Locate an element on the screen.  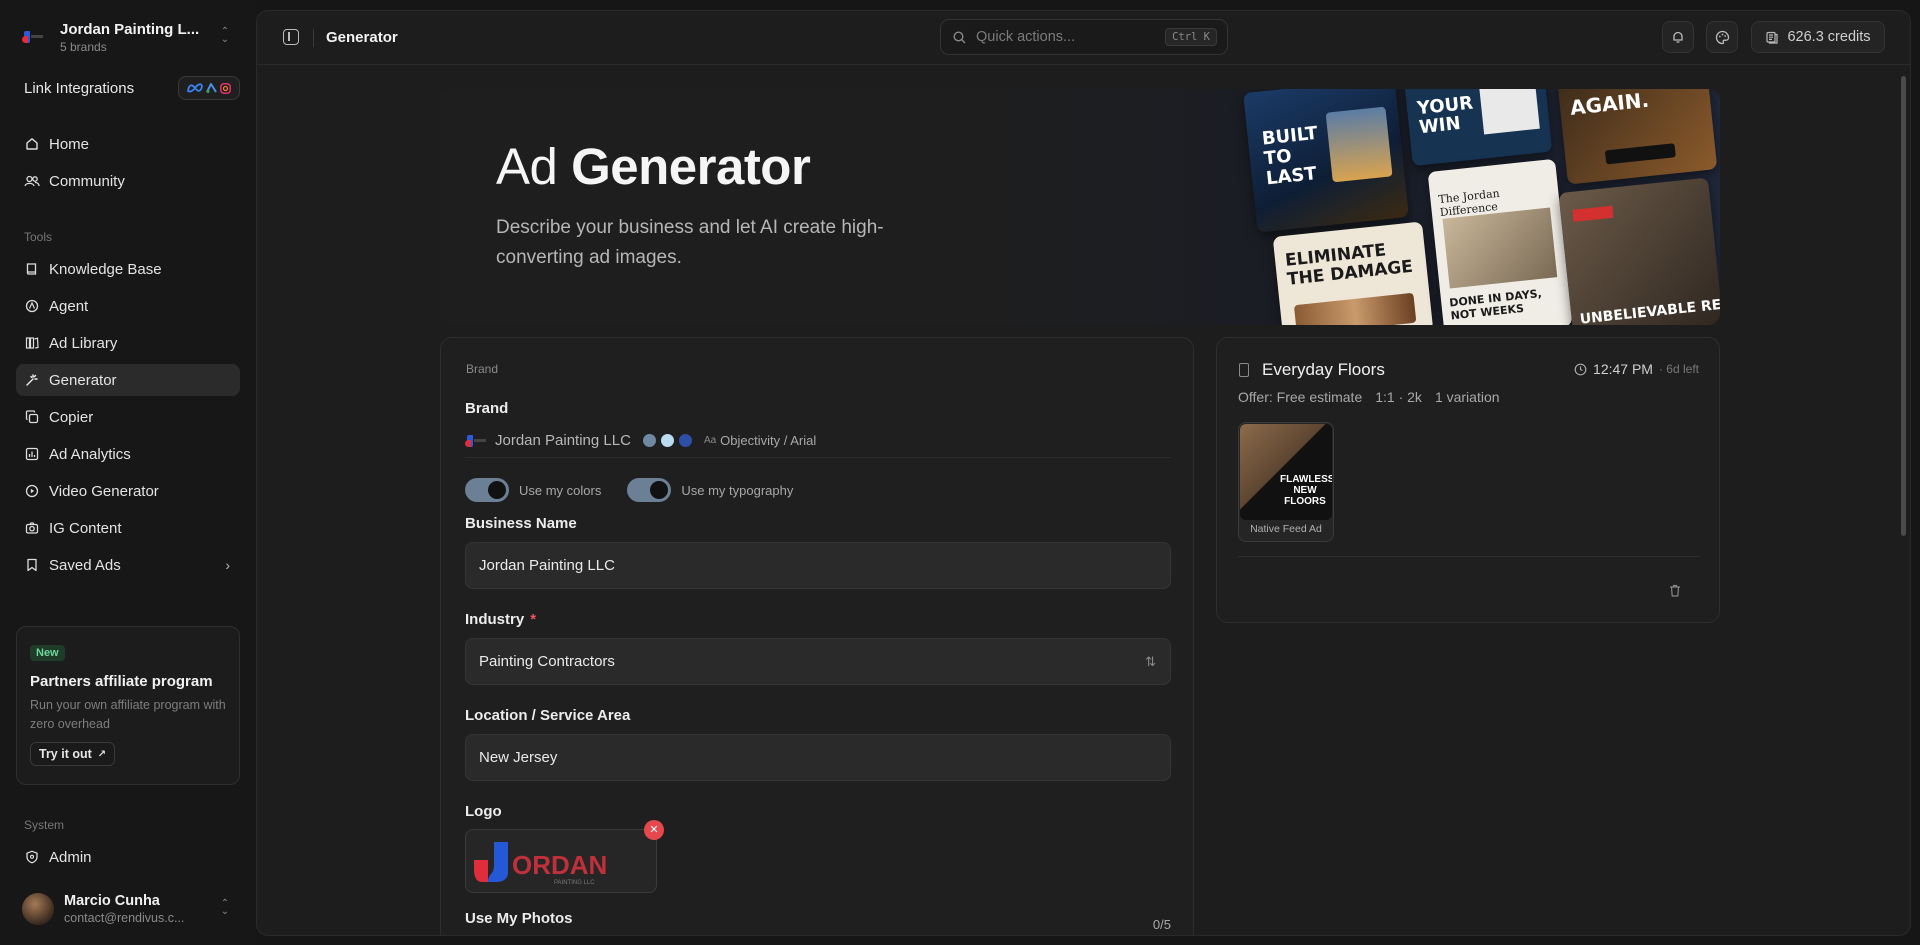
coins-icon is located at coordinates (1772, 37).